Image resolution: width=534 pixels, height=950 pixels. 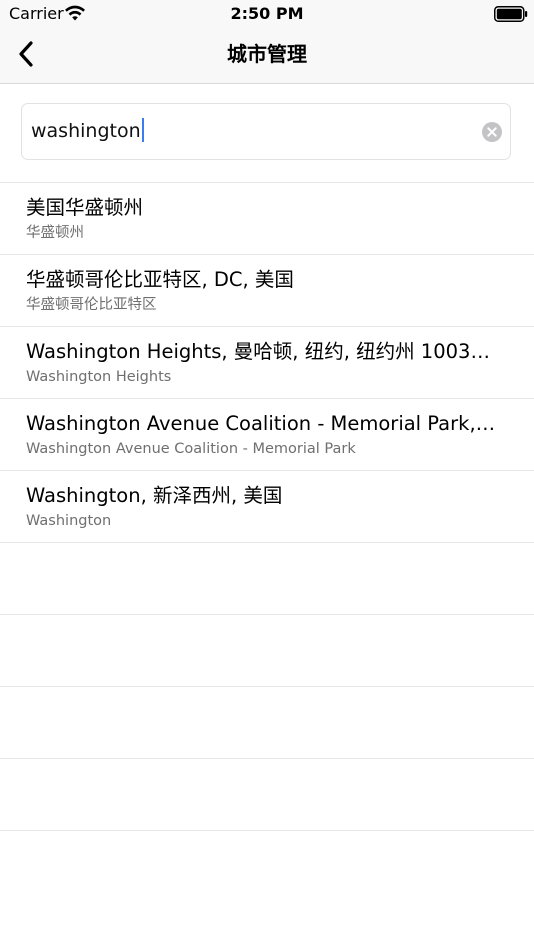 I want to click on result-row-2: 华盛顿哥伦比亚特区, DC, 美国 华盛顿哥伦比亚特区, so click(x=267, y=290).